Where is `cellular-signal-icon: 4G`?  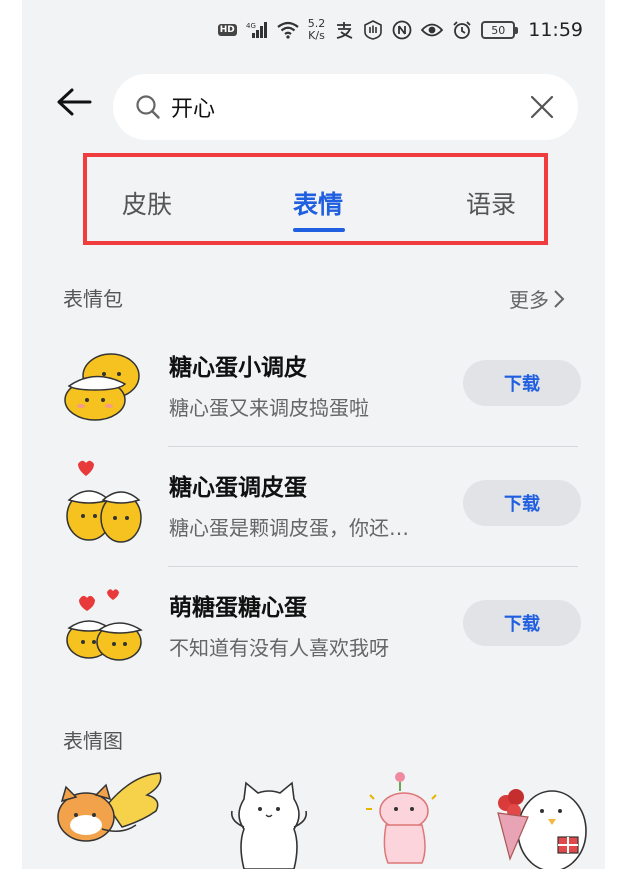 cellular-signal-icon: 4G is located at coordinates (257, 30).